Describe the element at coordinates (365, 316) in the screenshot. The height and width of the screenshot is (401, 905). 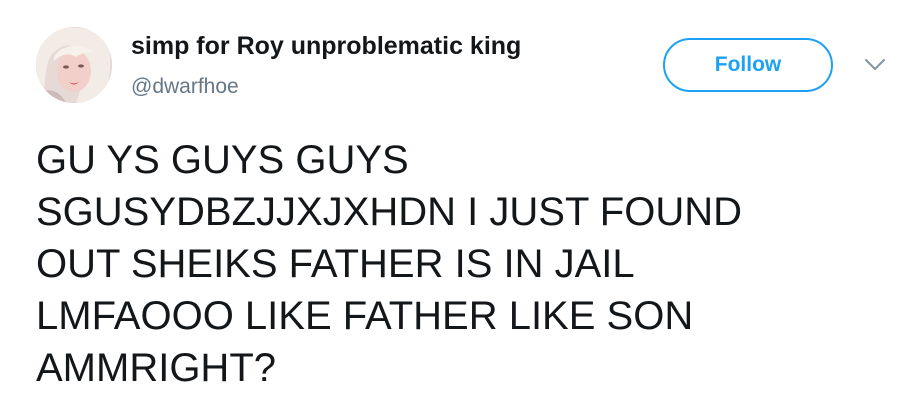
I see `tweet-line: LMFAOOO LIKE FATHER LIKE SON` at that location.